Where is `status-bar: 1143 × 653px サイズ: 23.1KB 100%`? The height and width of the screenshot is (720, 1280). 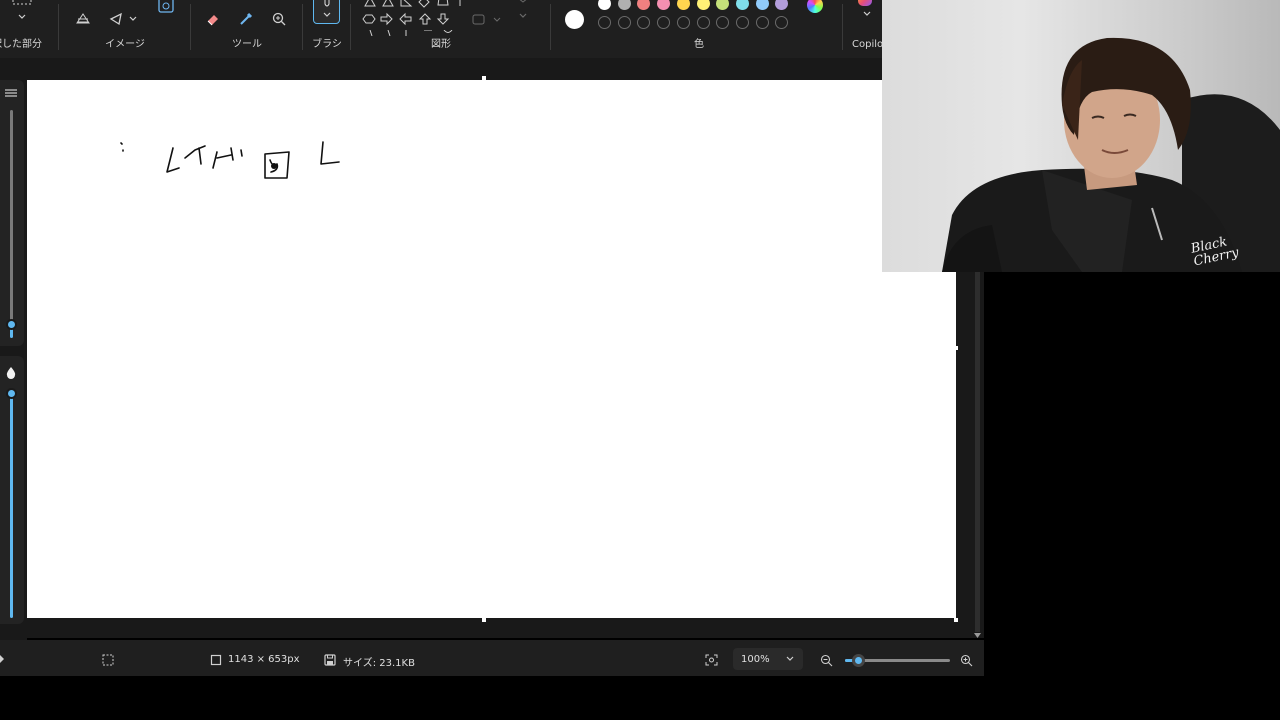 status-bar: 1143 × 653px サイズ: 23.1KB 100% is located at coordinates (492, 658).